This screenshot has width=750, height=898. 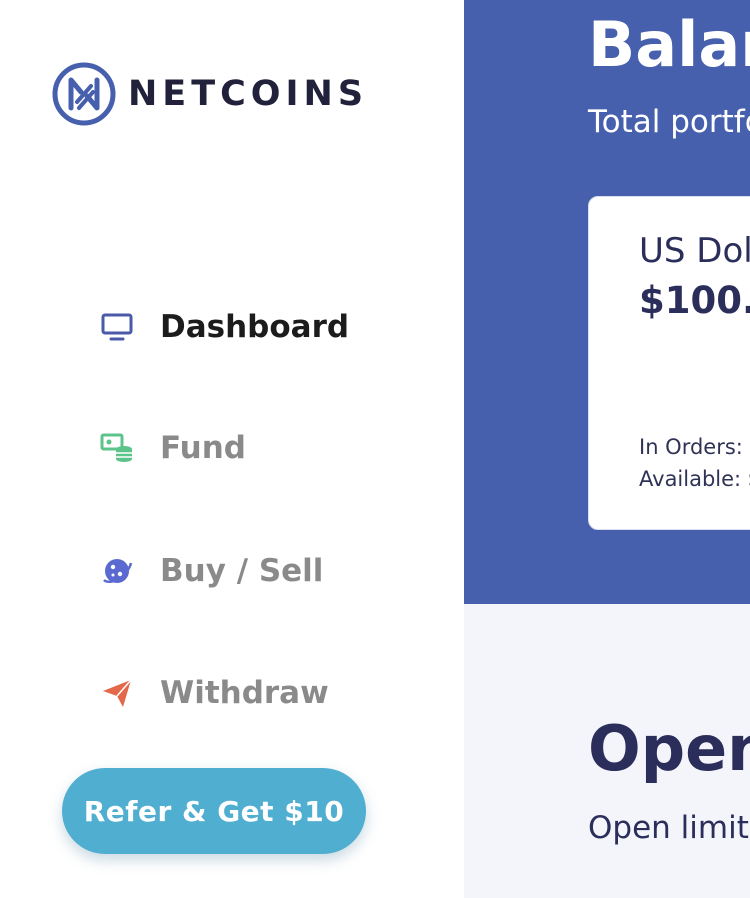 What do you see at coordinates (694, 251) in the screenshot?
I see `card-currency-name: US Dol` at bounding box center [694, 251].